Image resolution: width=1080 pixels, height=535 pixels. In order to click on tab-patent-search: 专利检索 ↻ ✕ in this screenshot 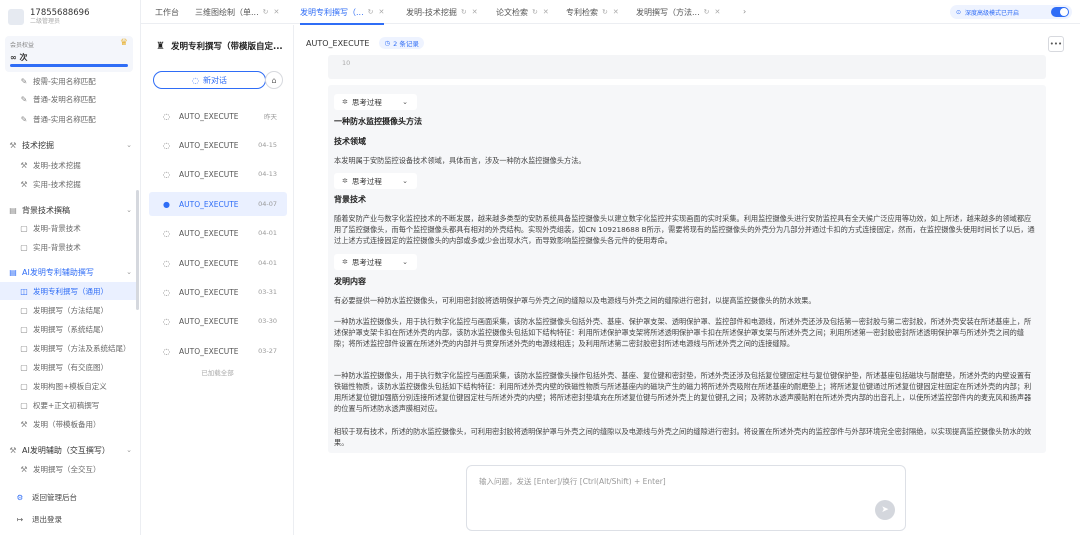, I will do `click(592, 12)`.